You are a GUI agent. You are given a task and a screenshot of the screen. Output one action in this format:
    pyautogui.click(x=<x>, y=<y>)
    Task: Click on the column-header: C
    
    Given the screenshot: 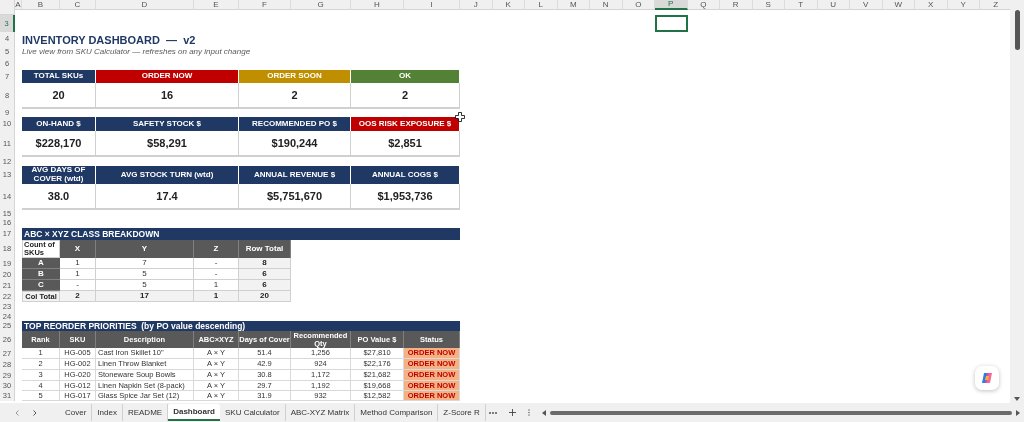 What is the action you would take?
    pyautogui.click(x=78, y=5)
    